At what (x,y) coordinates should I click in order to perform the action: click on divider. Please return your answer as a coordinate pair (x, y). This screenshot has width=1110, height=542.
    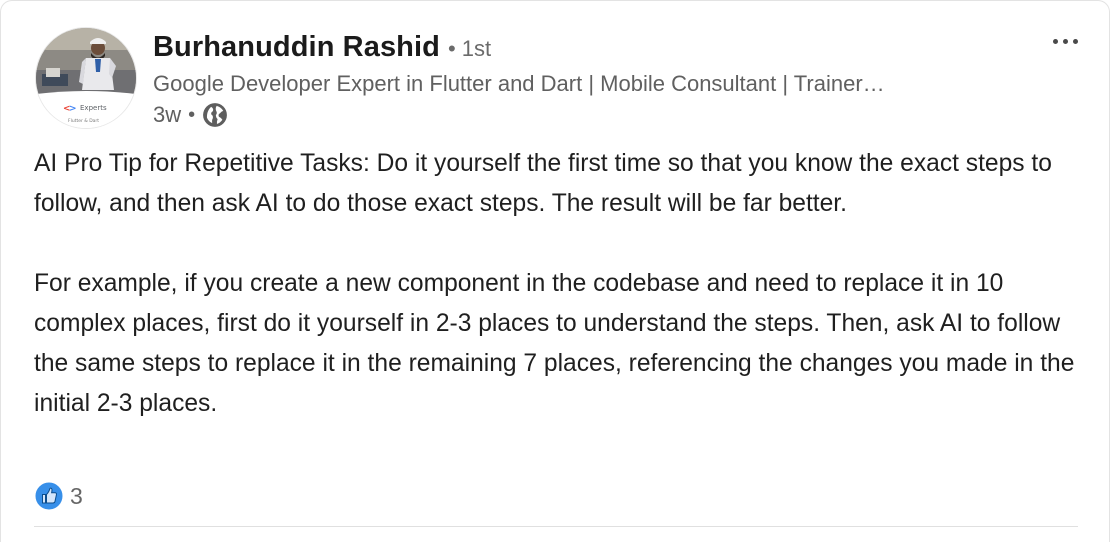
    Looking at the image, I should click on (556, 526).